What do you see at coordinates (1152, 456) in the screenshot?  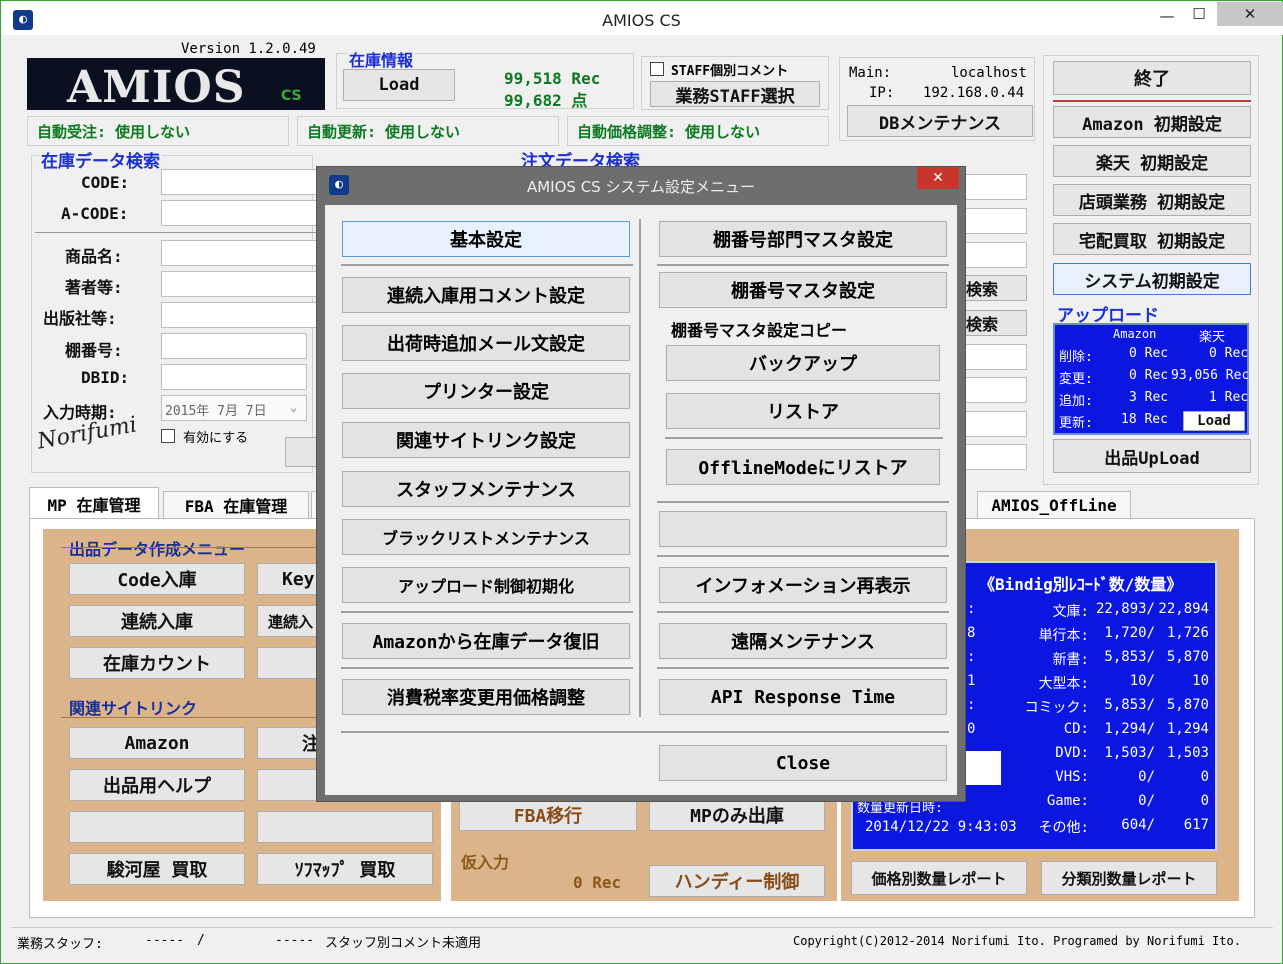 I see `upload-button: 出品UpLoad` at bounding box center [1152, 456].